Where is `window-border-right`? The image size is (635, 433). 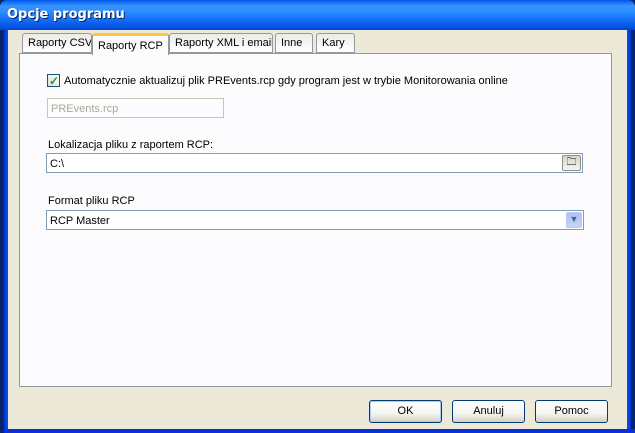 window-border-right is located at coordinates (629, 230).